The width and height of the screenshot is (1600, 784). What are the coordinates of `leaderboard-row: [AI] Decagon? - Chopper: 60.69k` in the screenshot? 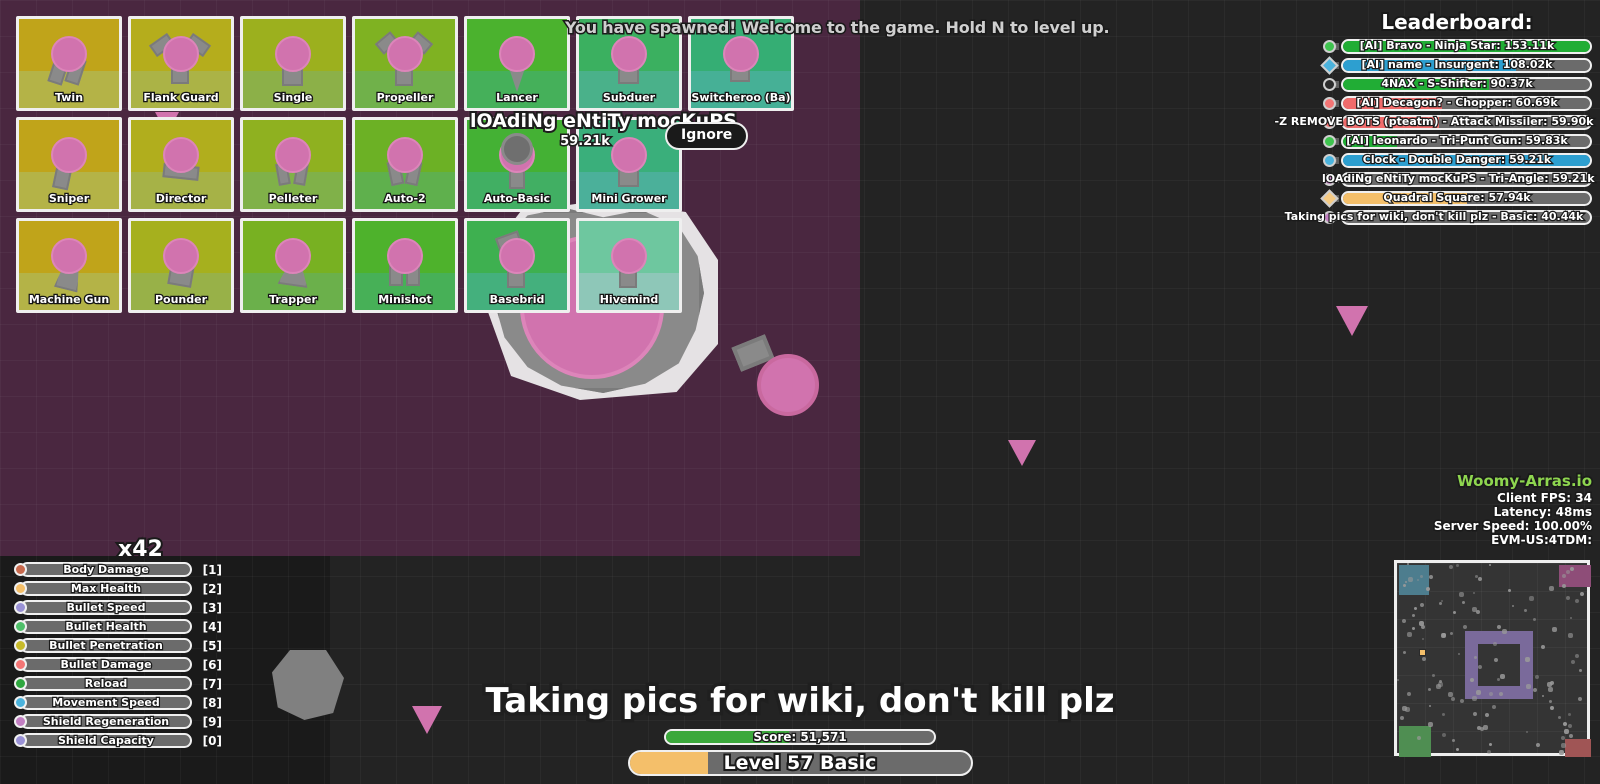 It's located at (1457, 103).